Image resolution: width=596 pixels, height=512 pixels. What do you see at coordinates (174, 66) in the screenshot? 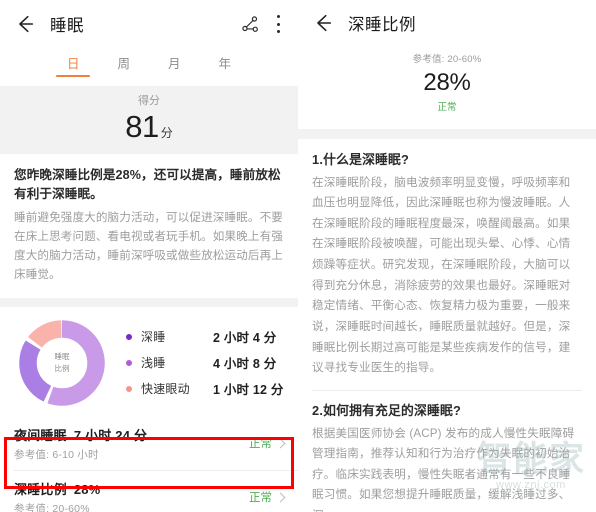
I see `tab-month: 月` at bounding box center [174, 66].